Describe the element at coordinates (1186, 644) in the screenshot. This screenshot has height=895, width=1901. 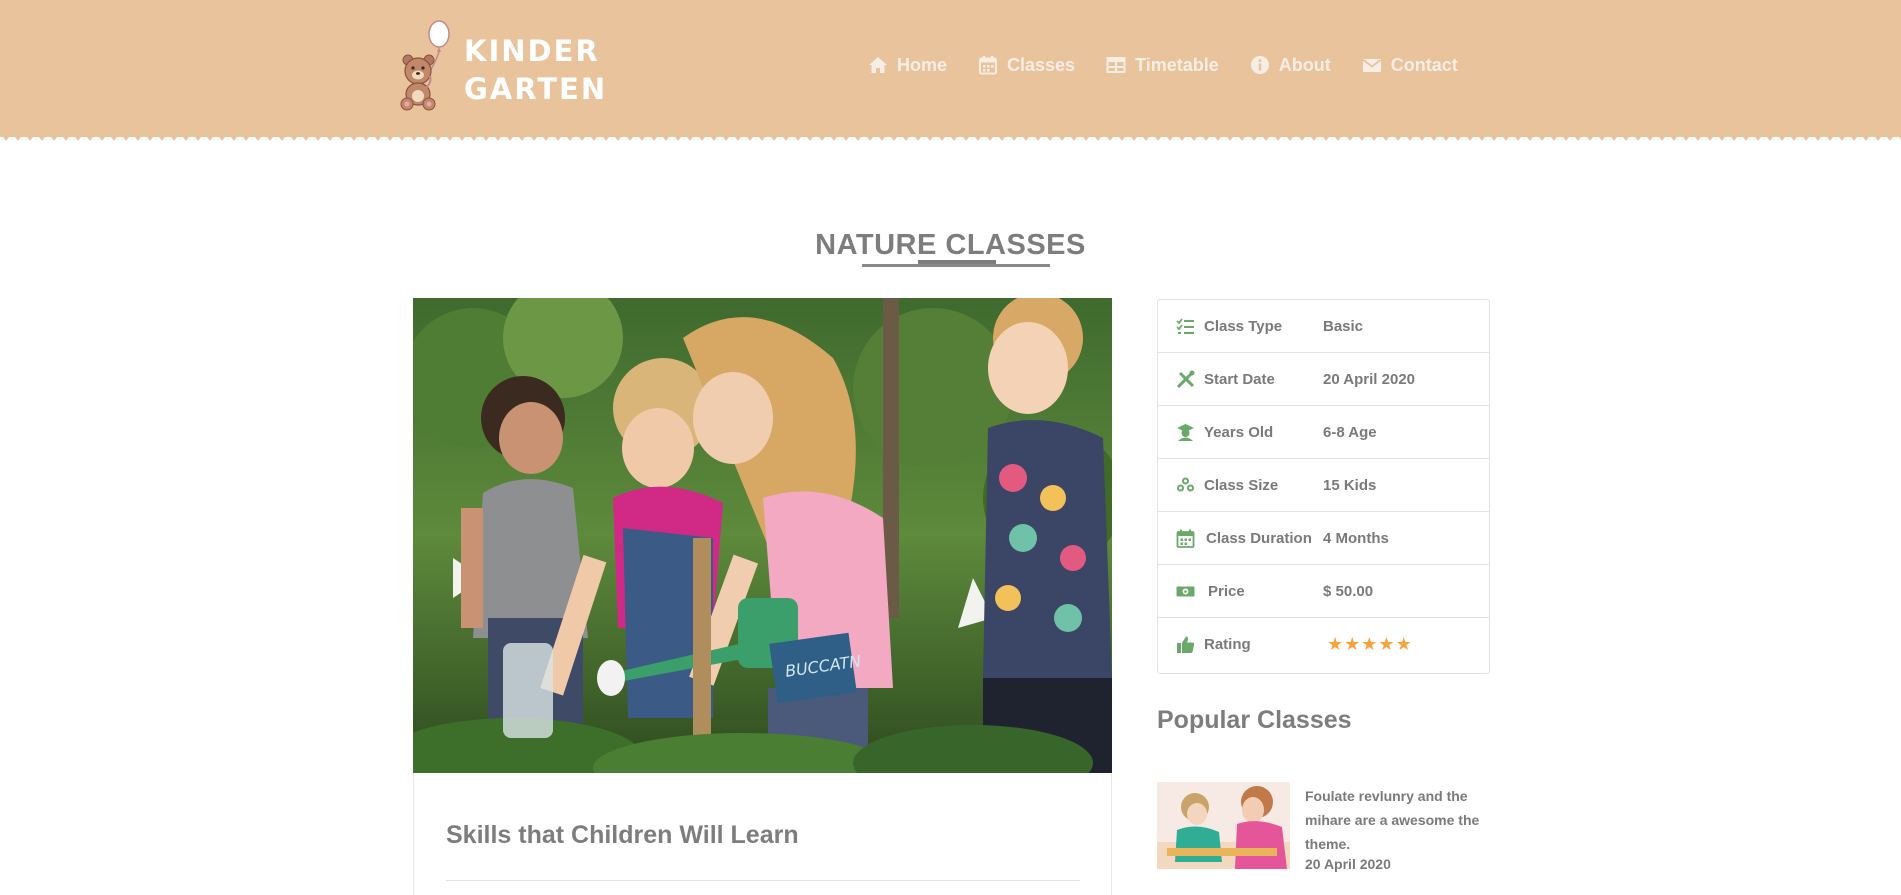
I see `thumbs-up-icon` at that location.